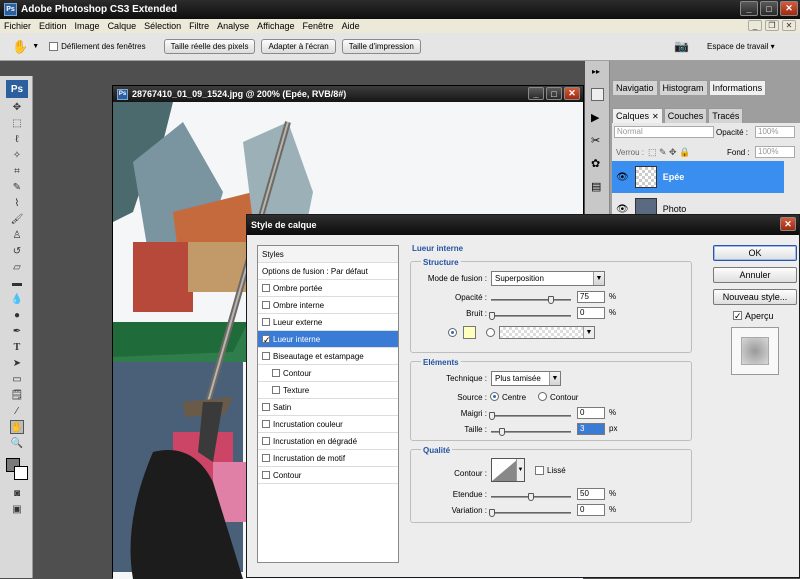  Describe the element at coordinates (664, 132) in the screenshot. I see `blend-mode-select: Normal` at that location.